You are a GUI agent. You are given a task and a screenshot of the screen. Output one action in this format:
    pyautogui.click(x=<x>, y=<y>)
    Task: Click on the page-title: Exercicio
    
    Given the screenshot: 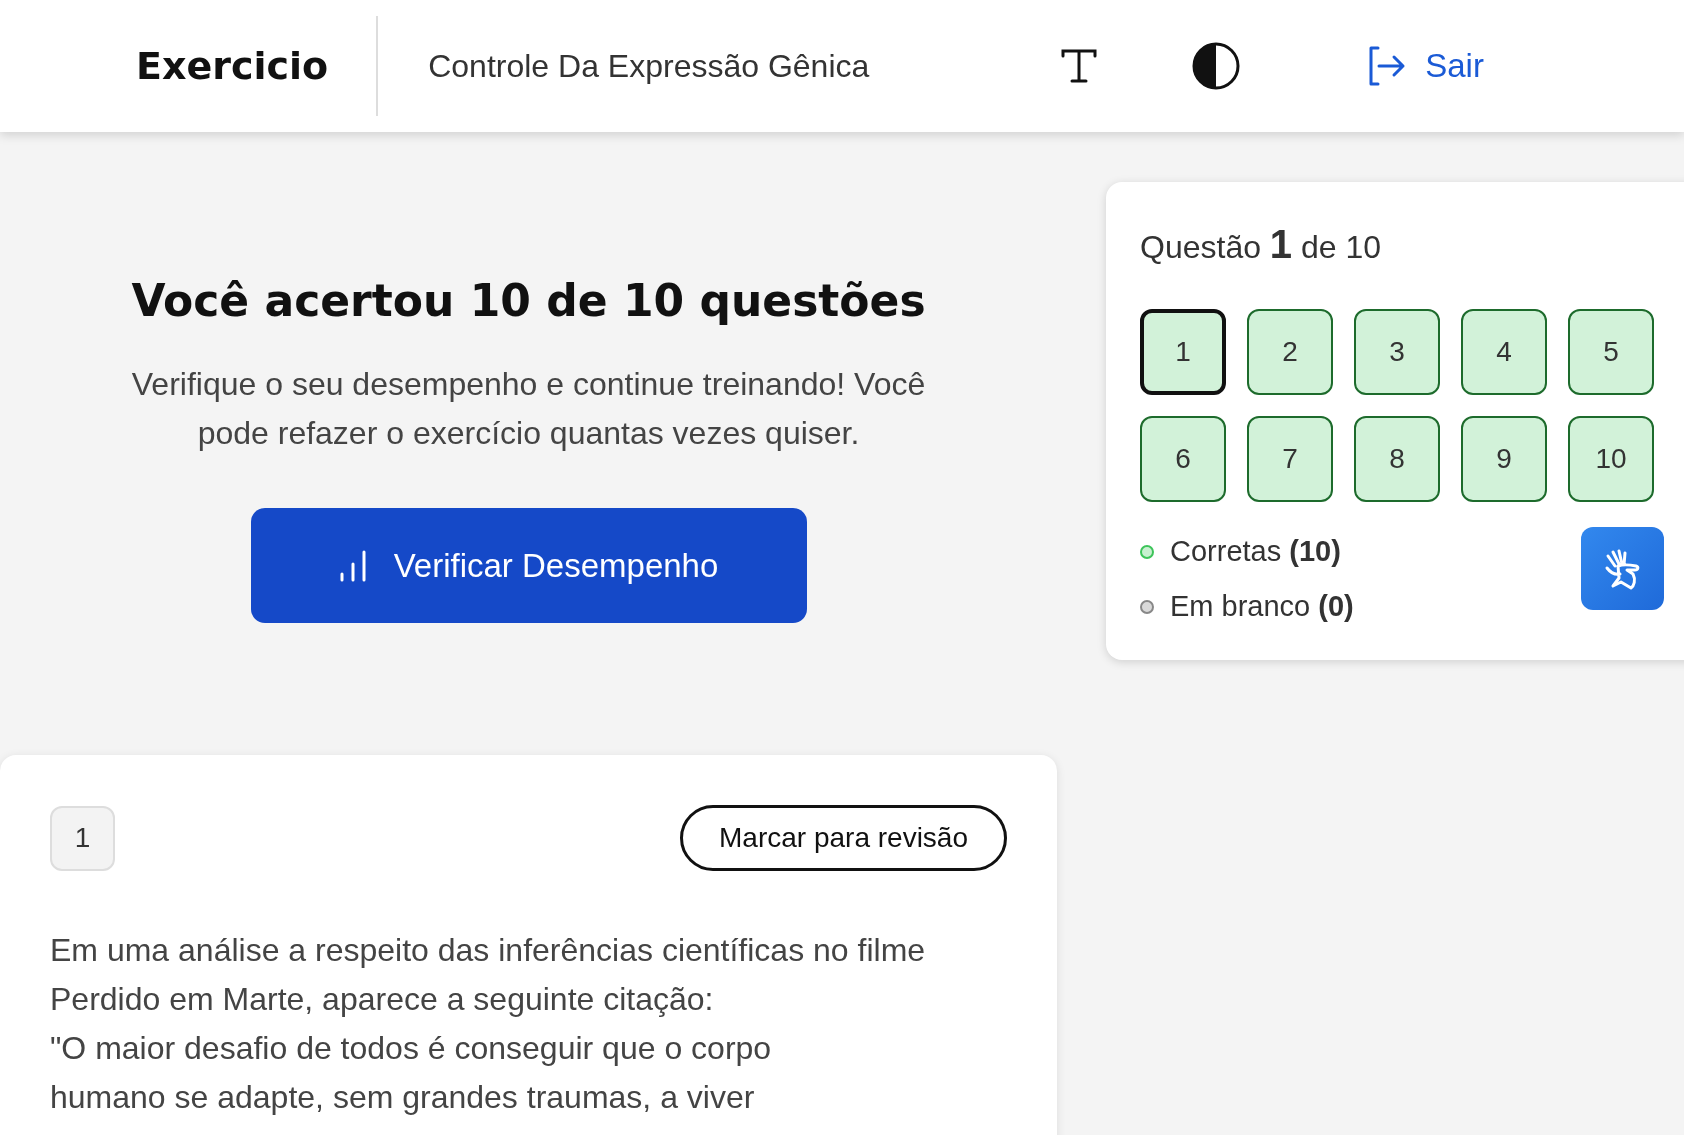 What is the action you would take?
    pyautogui.click(x=232, y=66)
    